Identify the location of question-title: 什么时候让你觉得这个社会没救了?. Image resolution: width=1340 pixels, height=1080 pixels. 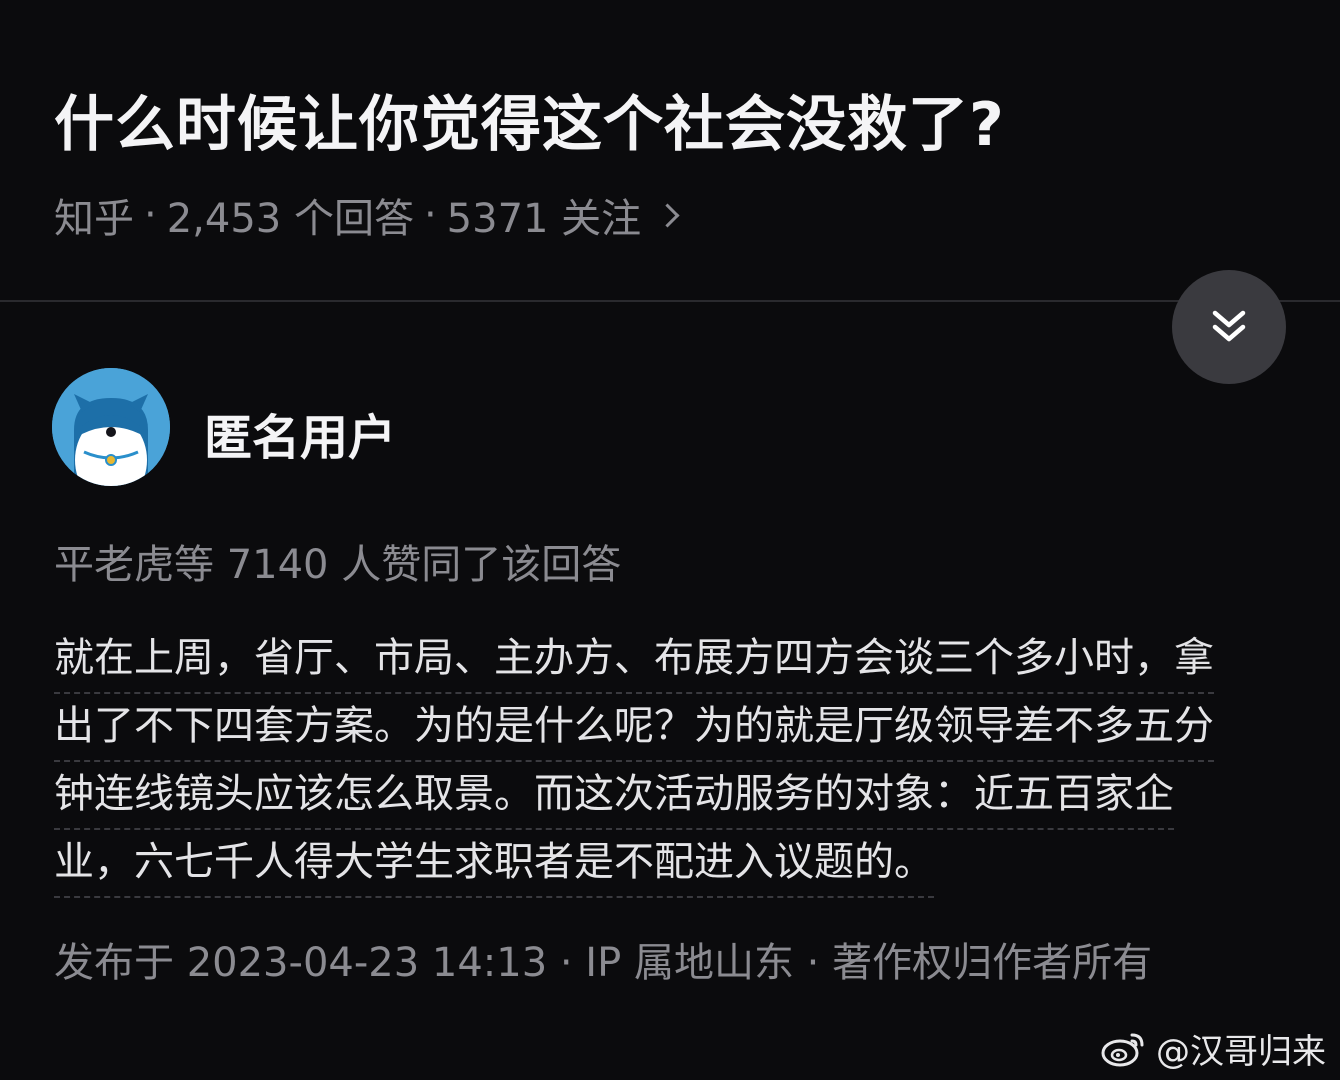
(529, 119).